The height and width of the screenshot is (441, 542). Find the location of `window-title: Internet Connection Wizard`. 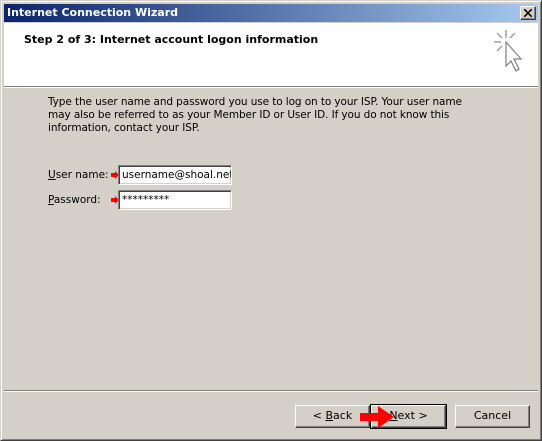

window-title: Internet Connection Wizard is located at coordinates (92, 12).